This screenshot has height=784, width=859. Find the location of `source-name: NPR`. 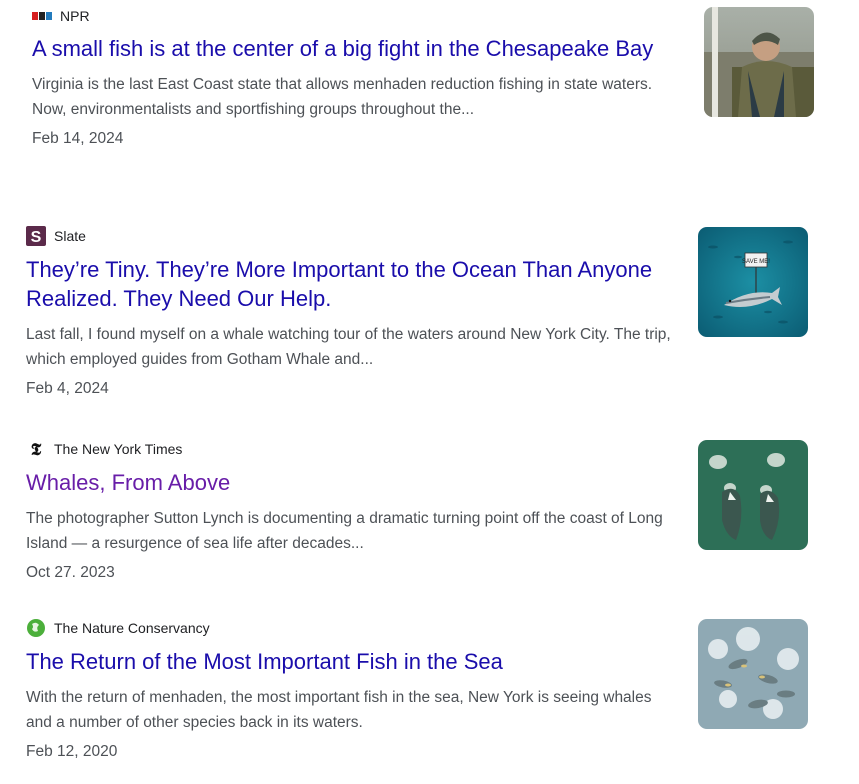

source-name: NPR is located at coordinates (75, 16).